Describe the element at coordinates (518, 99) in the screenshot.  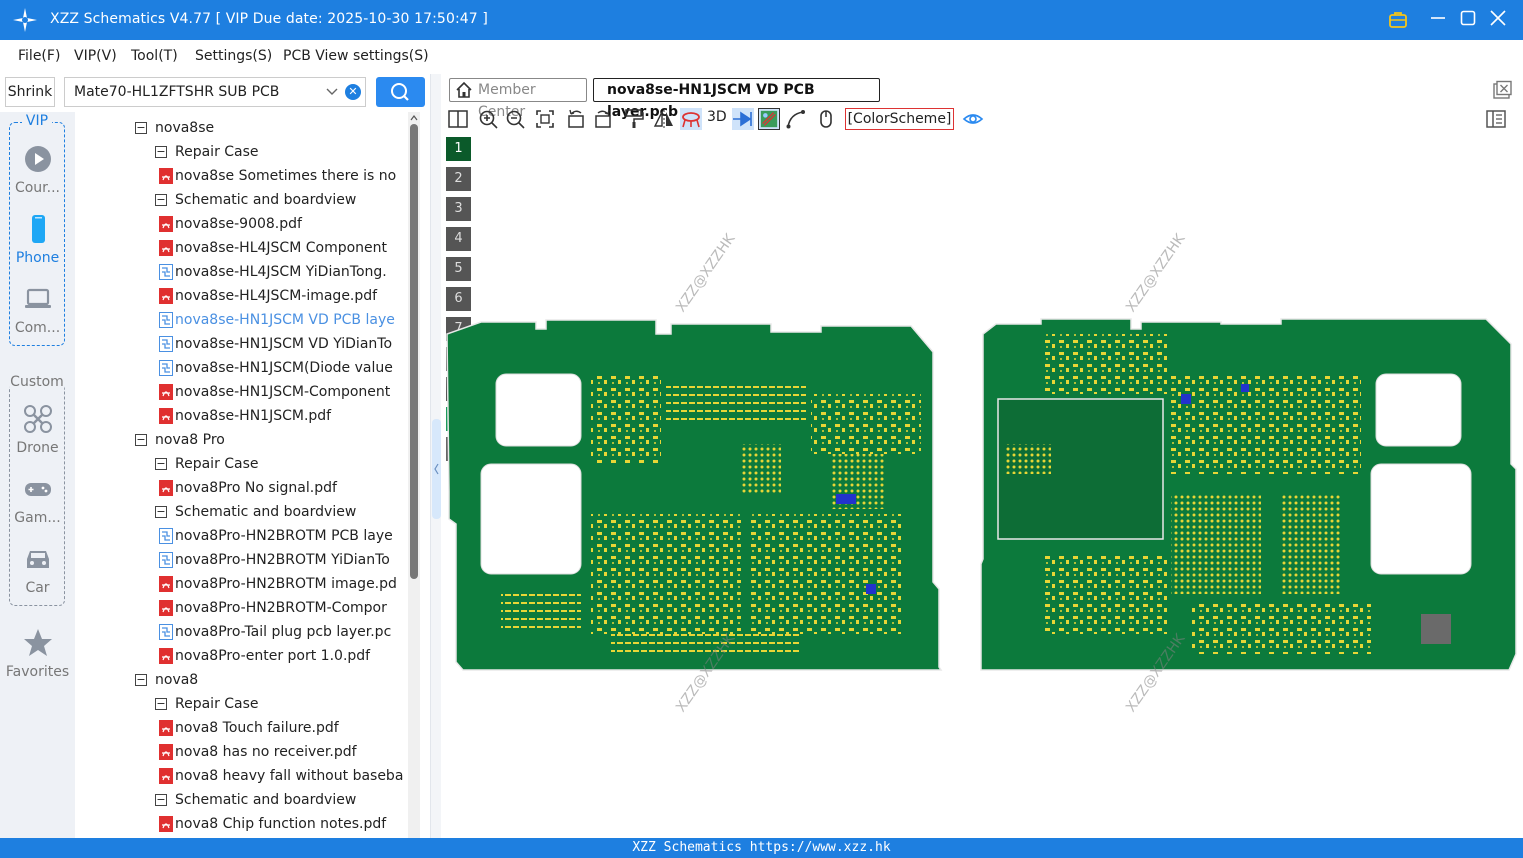
I see `tab-member-center: Member Center` at that location.